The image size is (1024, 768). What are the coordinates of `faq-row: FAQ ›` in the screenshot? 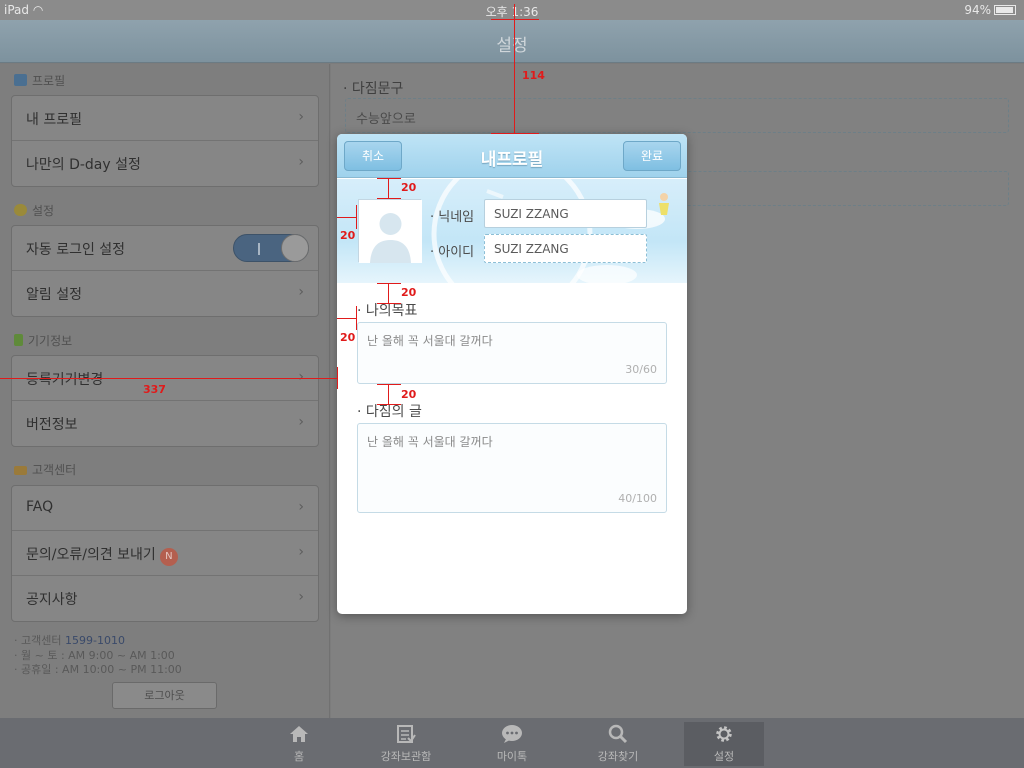 It's located at (165, 508).